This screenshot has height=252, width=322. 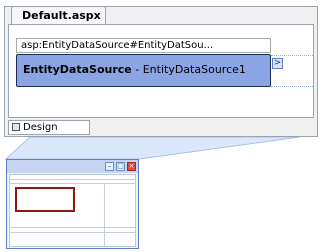 What do you see at coordinates (58, 15) in the screenshot?
I see `tab-default-aspx: Default.aspx` at bounding box center [58, 15].